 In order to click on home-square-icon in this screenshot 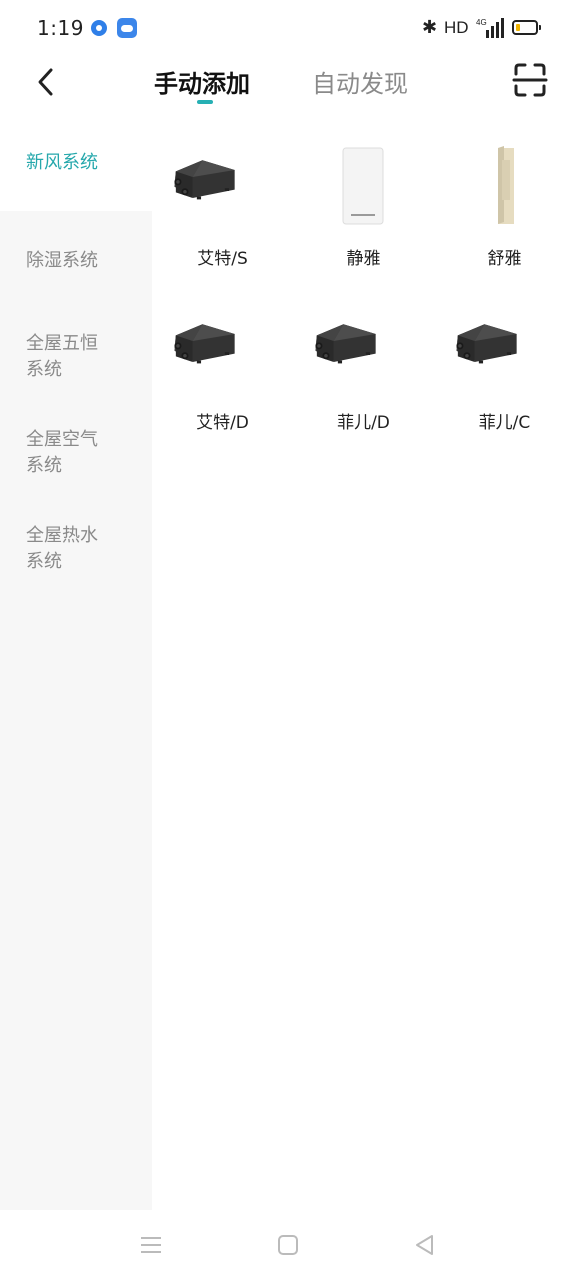, I will do `click(288, 1245)`.